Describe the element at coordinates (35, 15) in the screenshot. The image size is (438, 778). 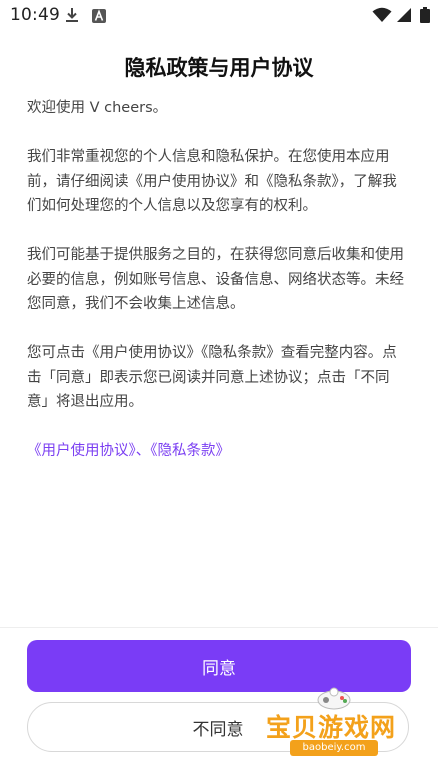
I see `status-time: 10:49` at that location.